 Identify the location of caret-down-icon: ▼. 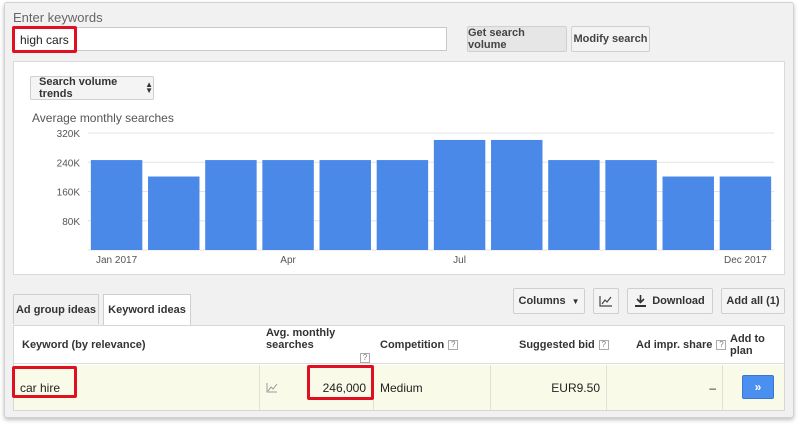
(575, 301).